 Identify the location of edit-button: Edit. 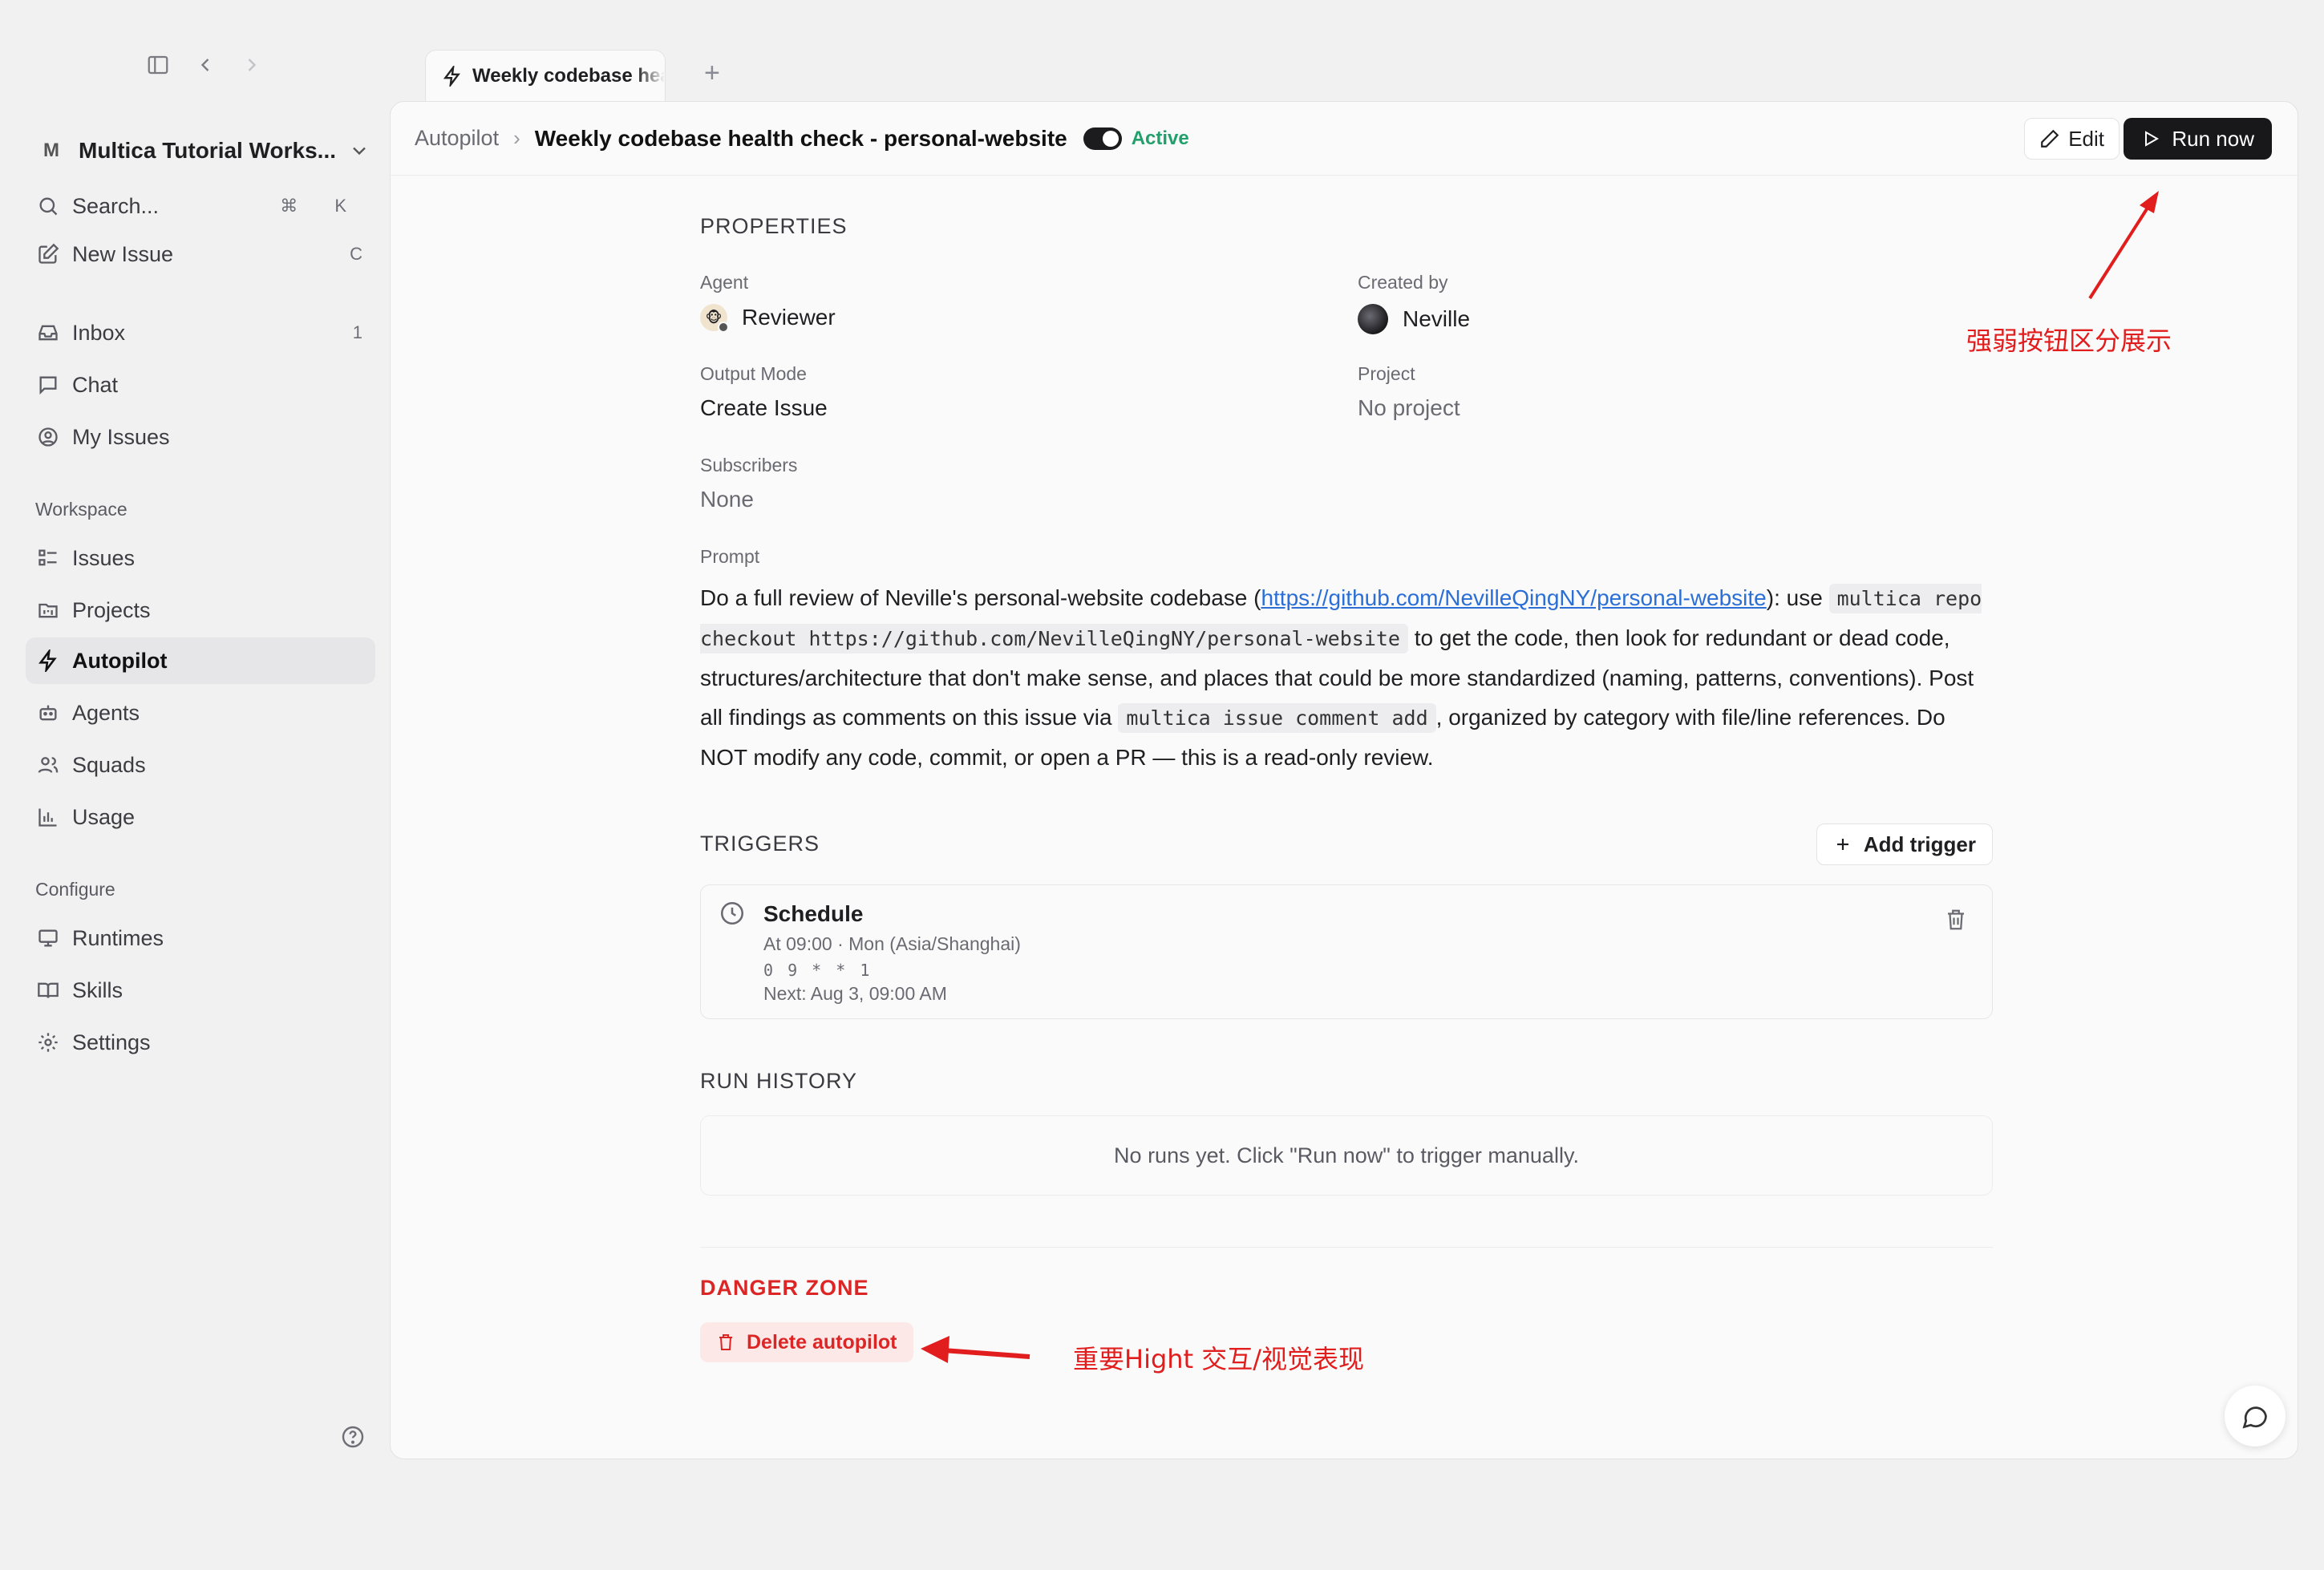
(2072, 139).